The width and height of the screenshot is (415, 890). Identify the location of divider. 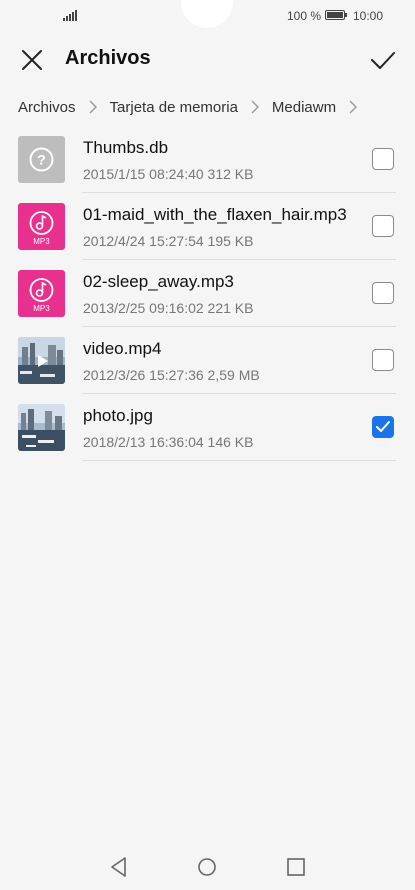
(239, 460).